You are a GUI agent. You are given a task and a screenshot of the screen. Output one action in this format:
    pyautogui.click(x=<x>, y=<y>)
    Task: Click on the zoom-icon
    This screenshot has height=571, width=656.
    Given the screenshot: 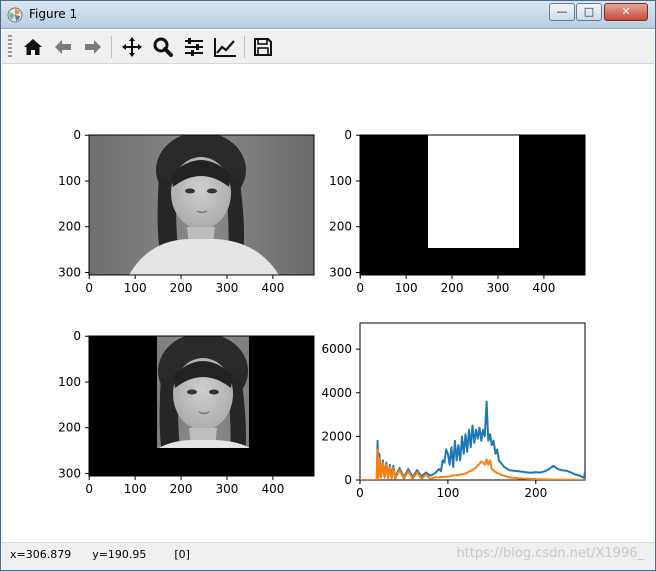 What is the action you would take?
    pyautogui.click(x=163, y=47)
    